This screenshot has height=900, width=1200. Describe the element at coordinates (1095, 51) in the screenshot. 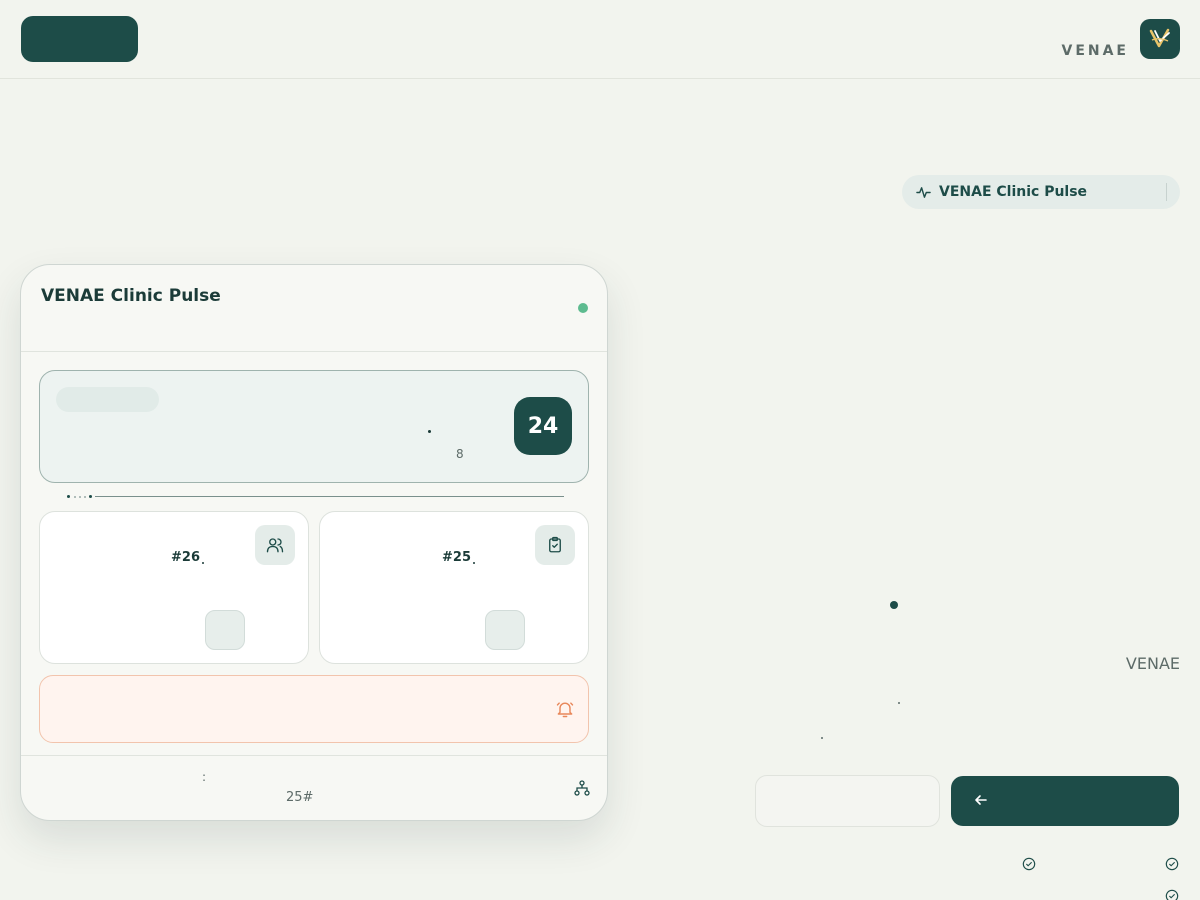

I see `brand-name: VENAE` at that location.